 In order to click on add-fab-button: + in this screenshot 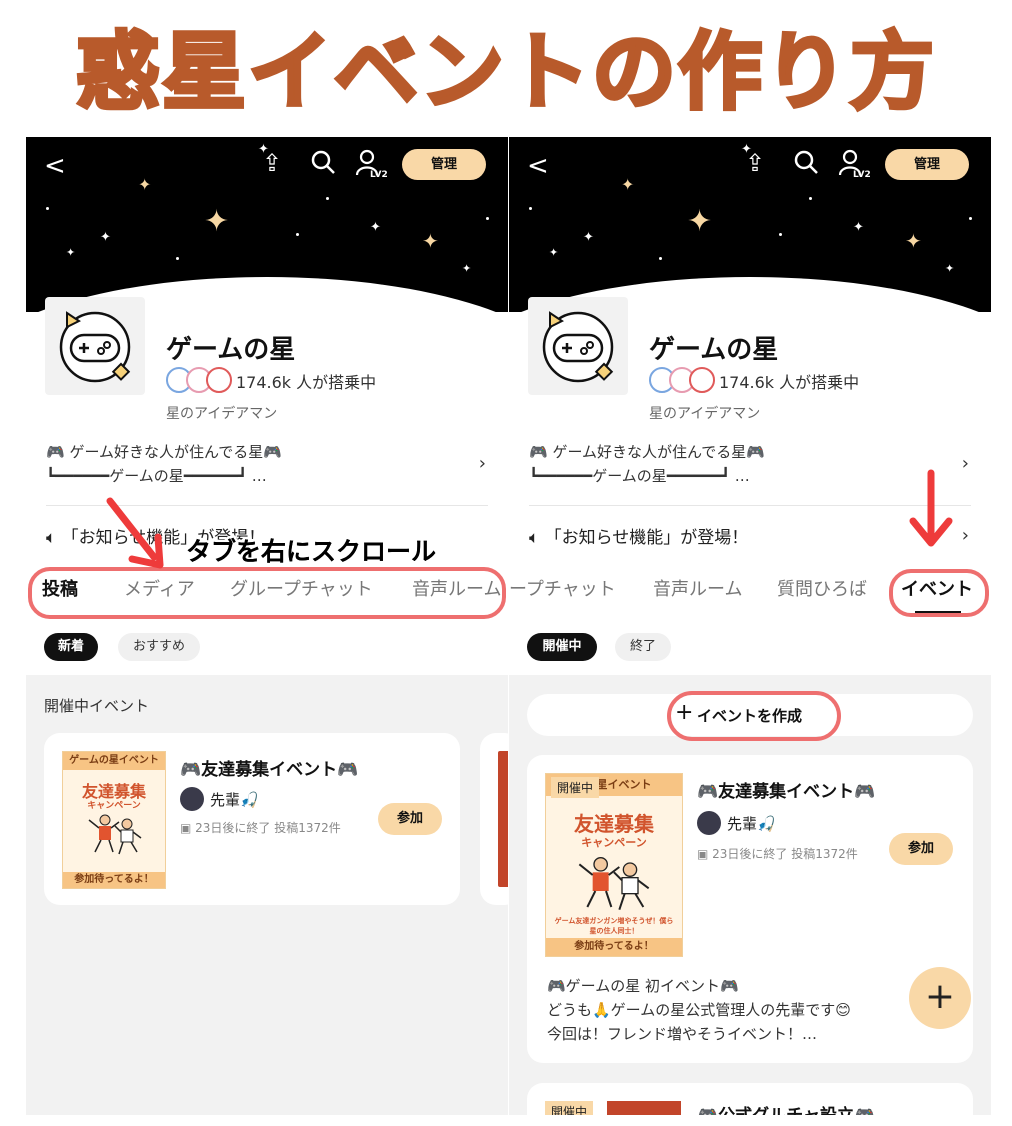, I will do `click(940, 998)`.